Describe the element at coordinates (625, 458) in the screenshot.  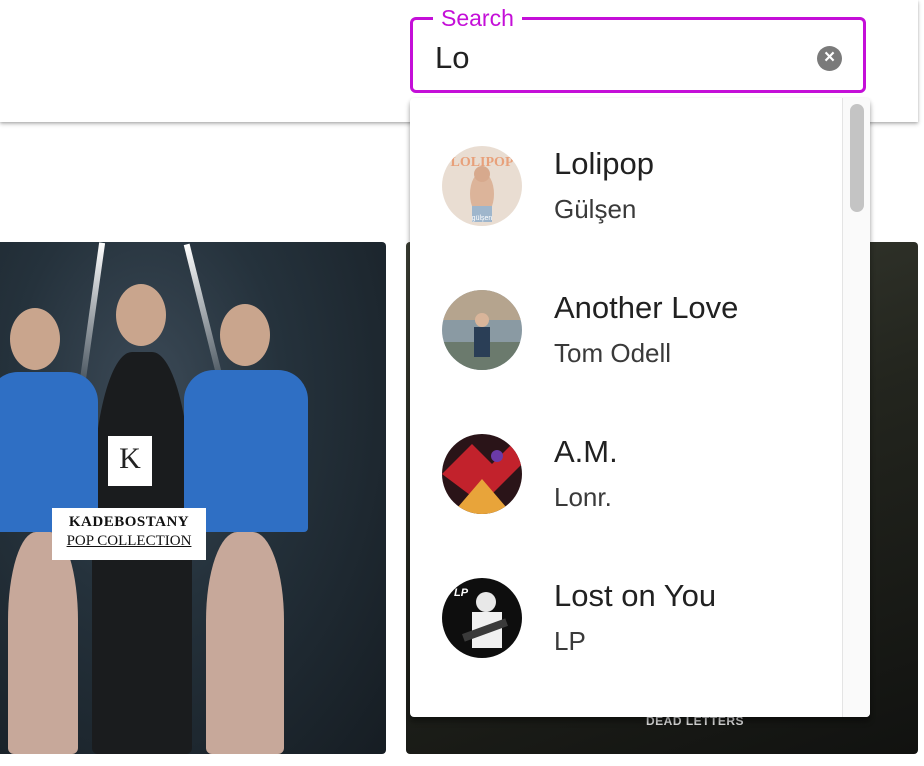
I see `result-item: A.M. Lonr.` at that location.